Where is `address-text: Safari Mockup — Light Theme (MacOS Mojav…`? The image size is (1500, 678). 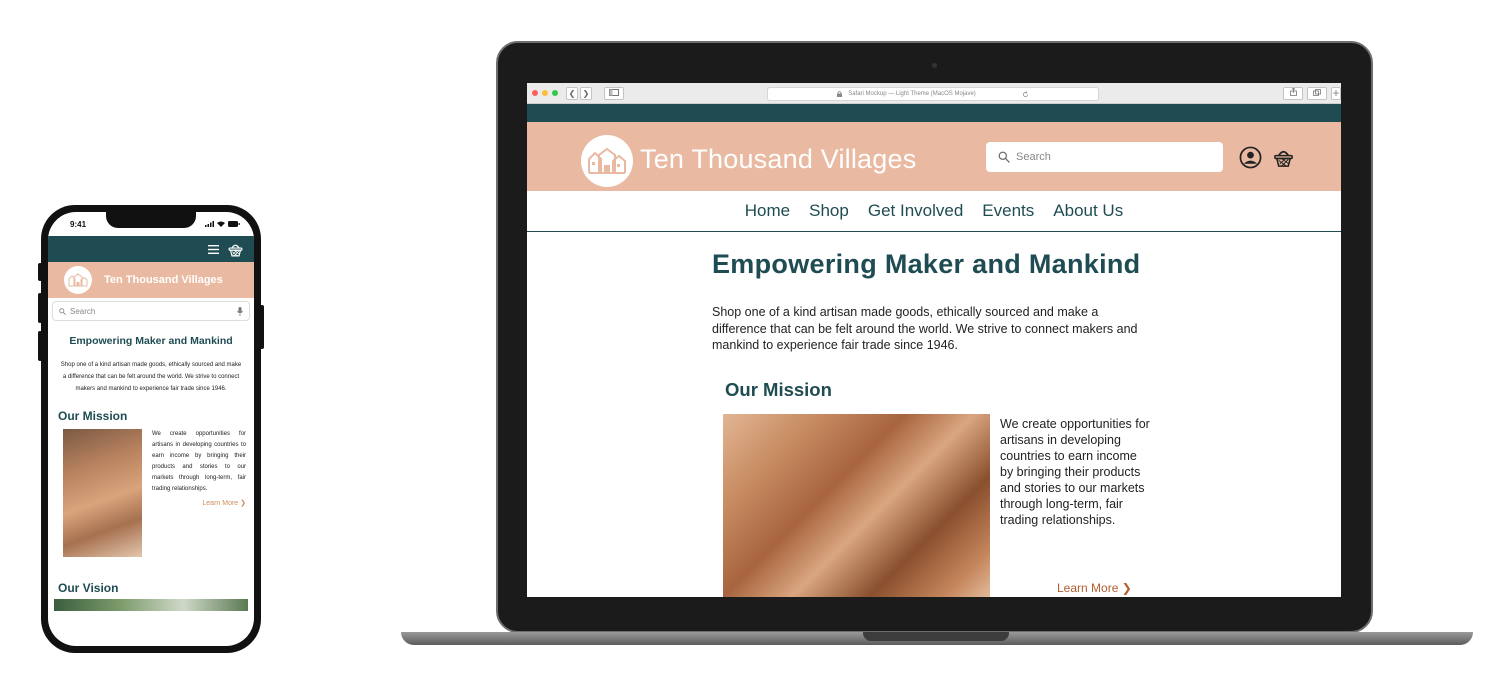 address-text: Safari Mockup — Light Theme (MacOS Mojav… is located at coordinates (912, 94).